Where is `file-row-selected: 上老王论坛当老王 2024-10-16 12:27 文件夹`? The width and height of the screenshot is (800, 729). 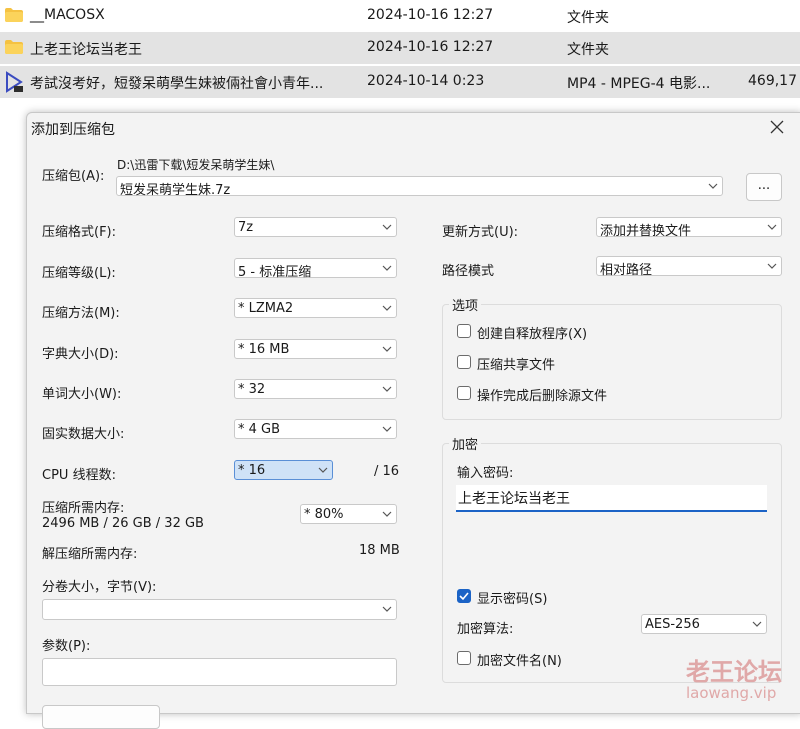
file-row-selected: 上老王论坛当老王 2024-10-16 12:27 文件夹 is located at coordinates (400, 48).